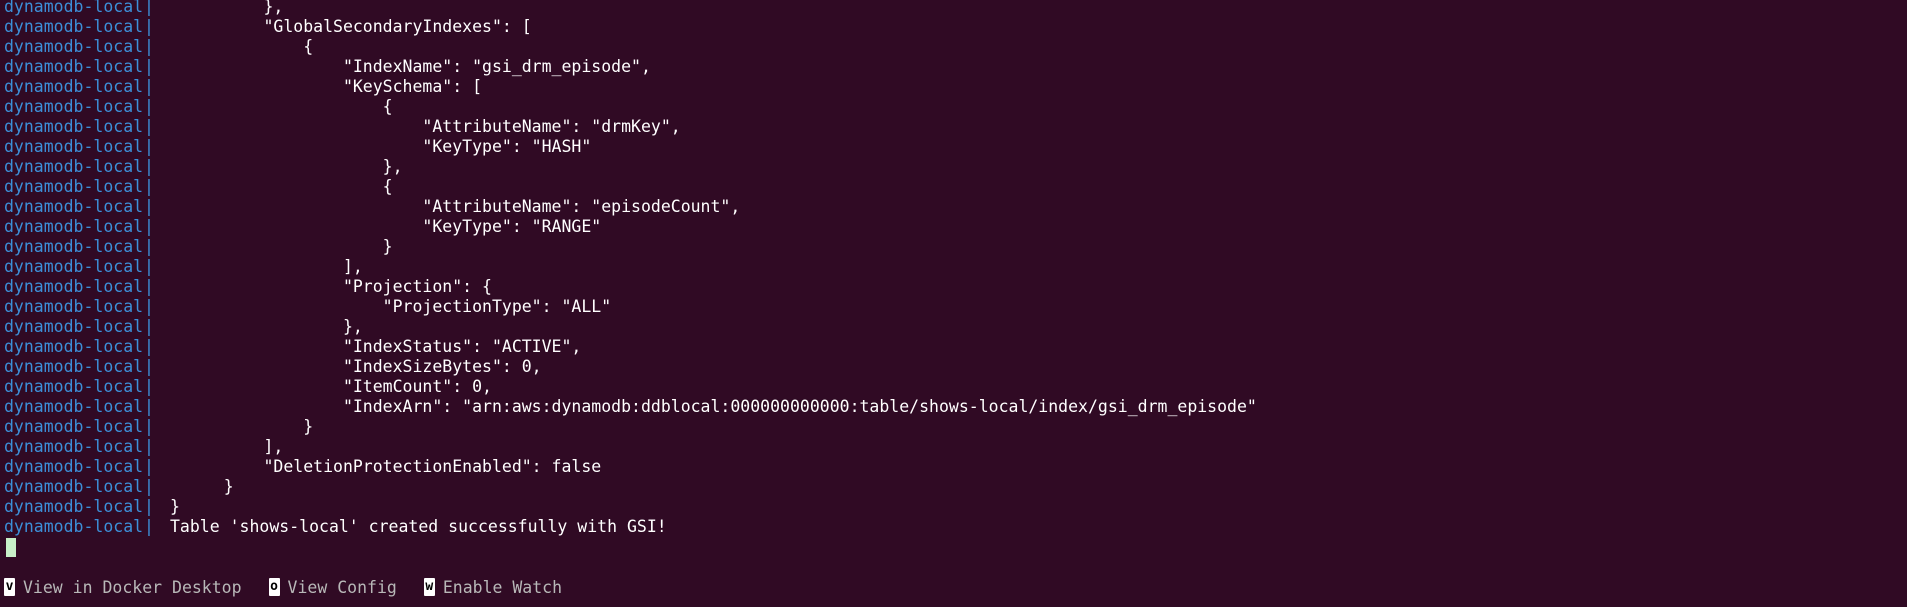 The height and width of the screenshot is (607, 1907). I want to click on shortcut-label: View in Docker Desktop, so click(132, 587).